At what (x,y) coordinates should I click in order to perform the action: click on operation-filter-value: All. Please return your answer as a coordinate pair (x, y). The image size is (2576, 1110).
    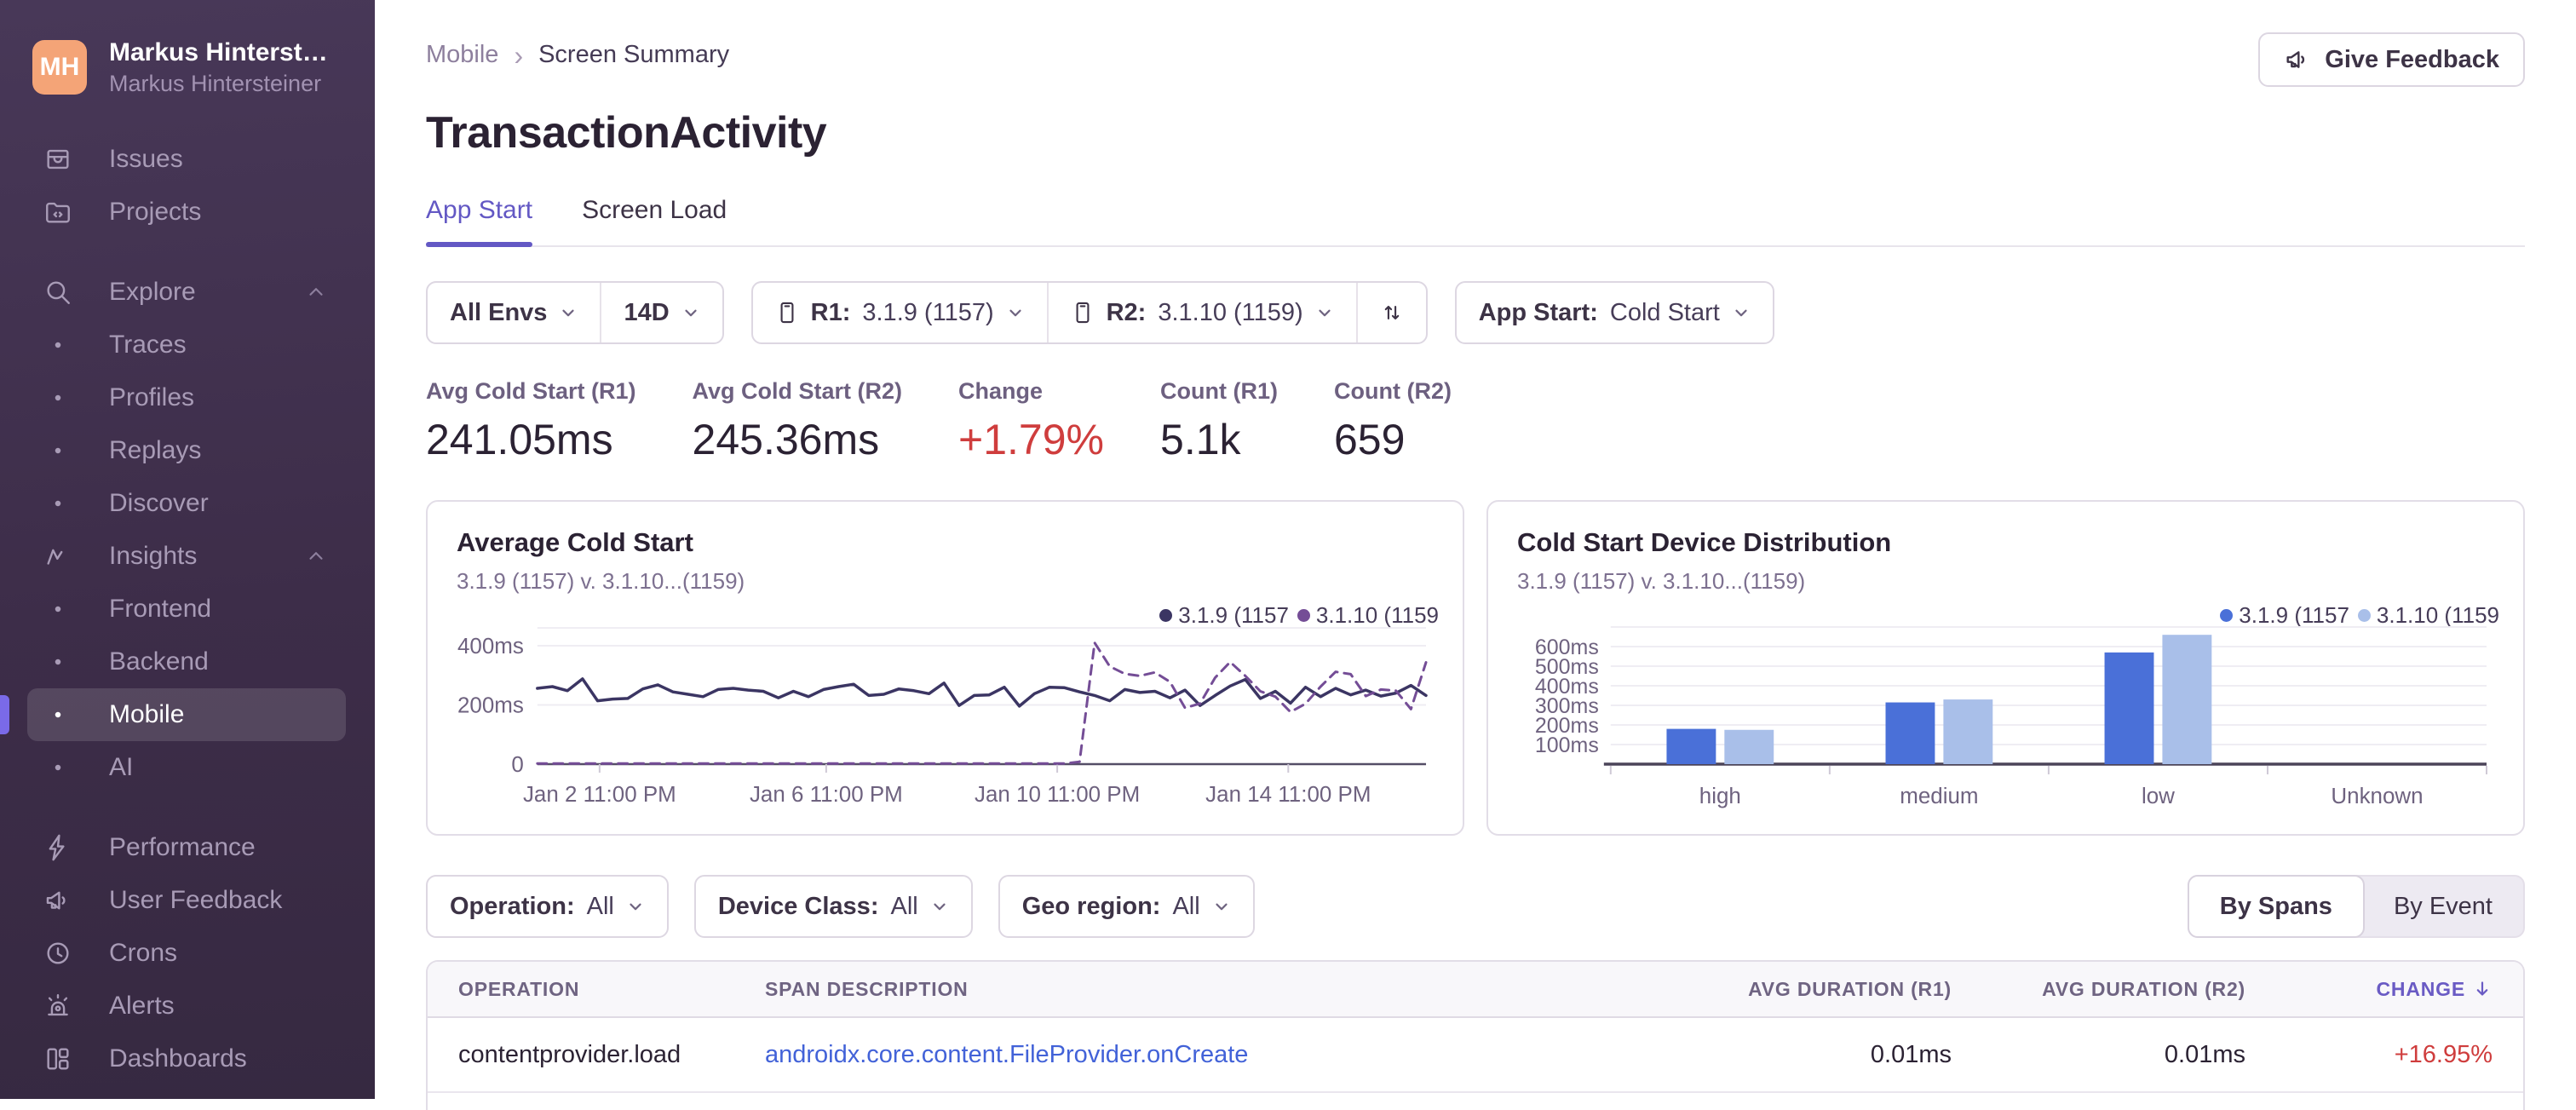
    Looking at the image, I should click on (600, 906).